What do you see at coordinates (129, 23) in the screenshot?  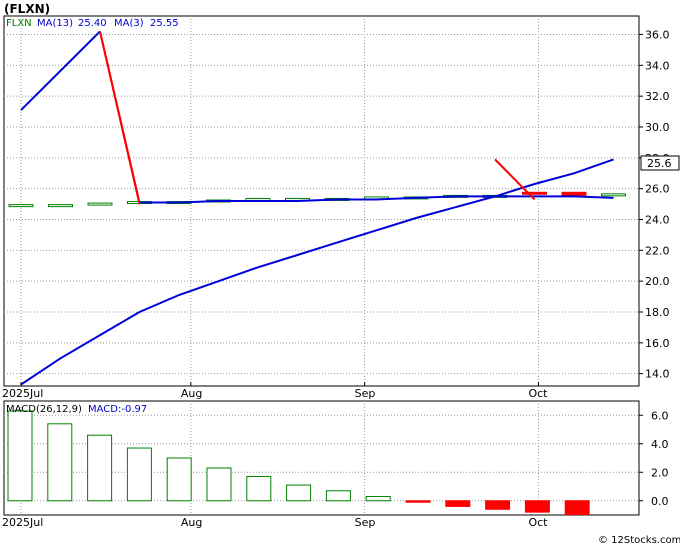 I see `legend-ma3: MA(3)` at bounding box center [129, 23].